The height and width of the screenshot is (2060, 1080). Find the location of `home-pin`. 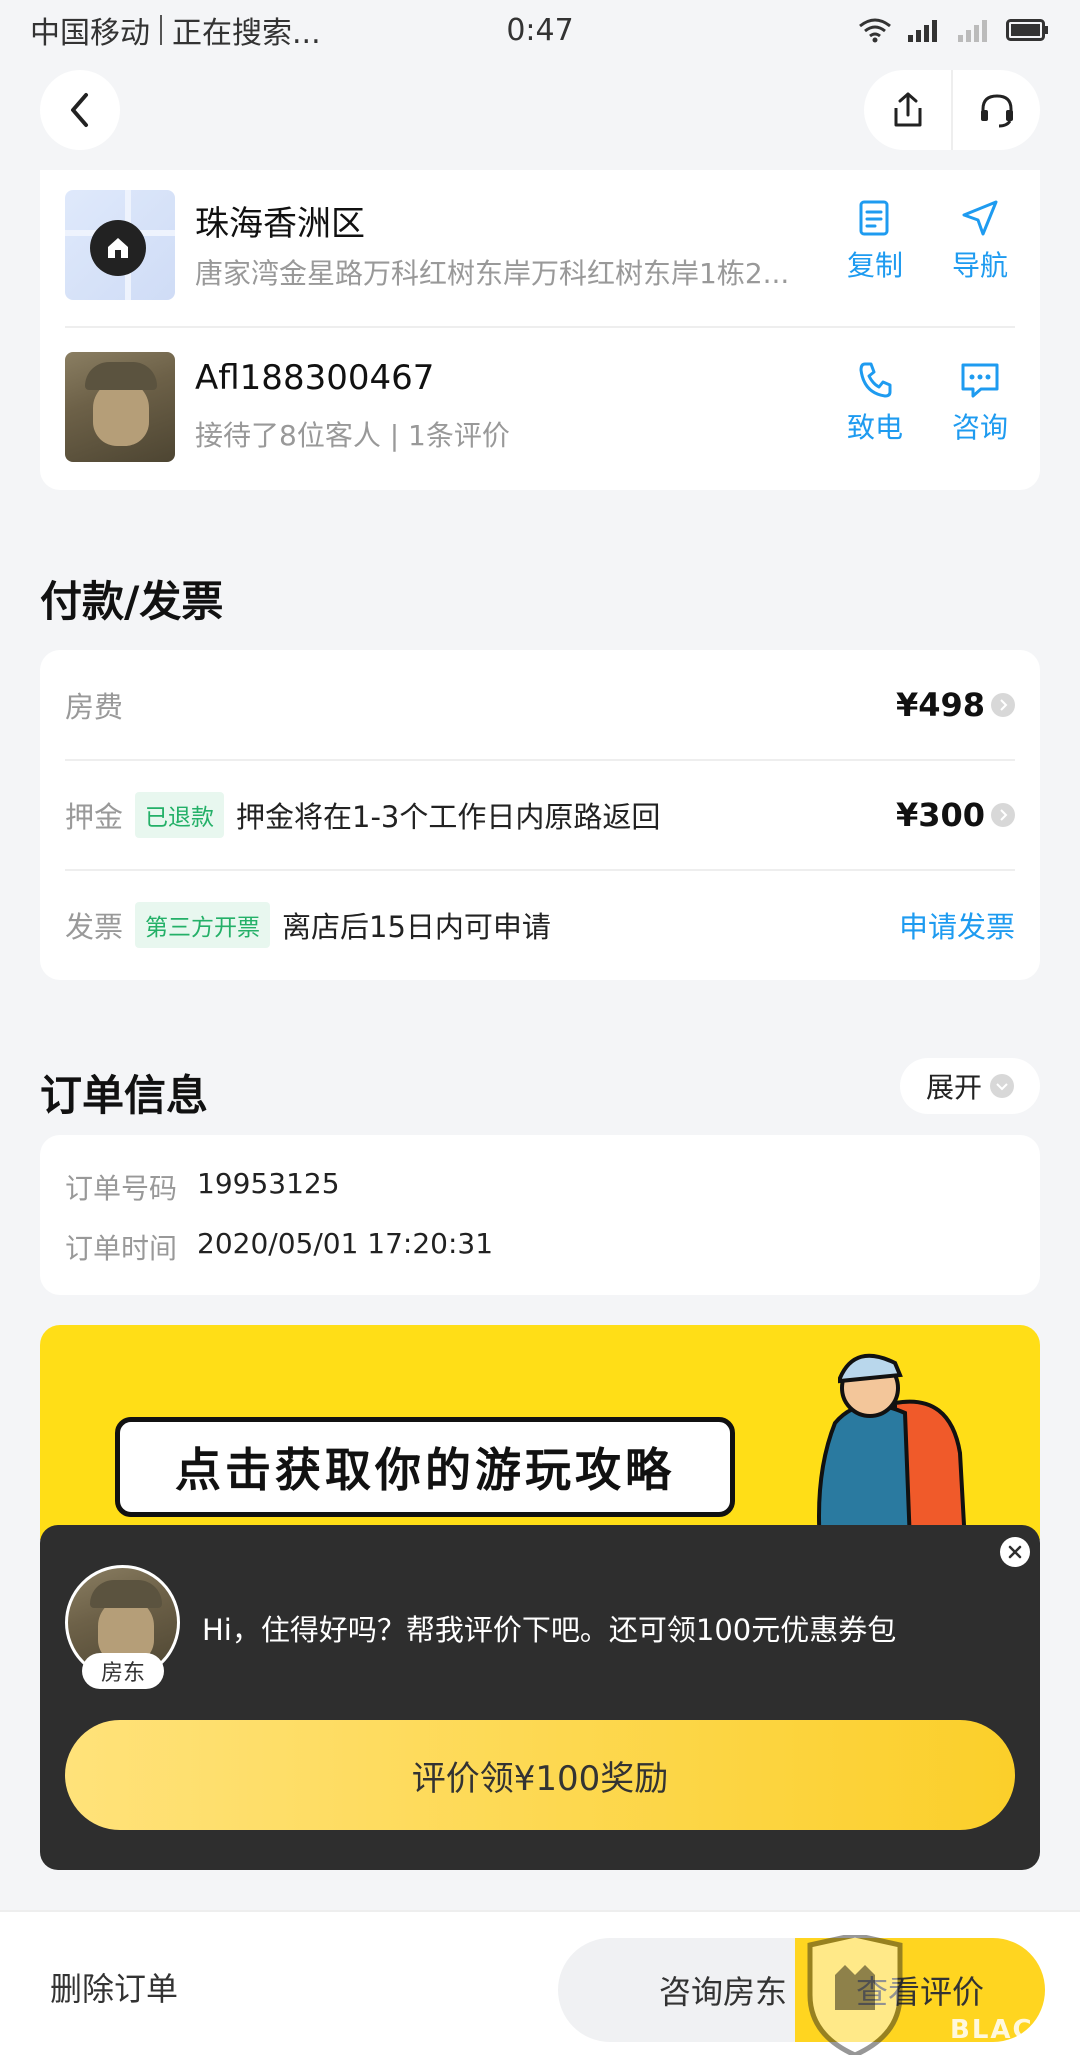

home-pin is located at coordinates (118, 248).